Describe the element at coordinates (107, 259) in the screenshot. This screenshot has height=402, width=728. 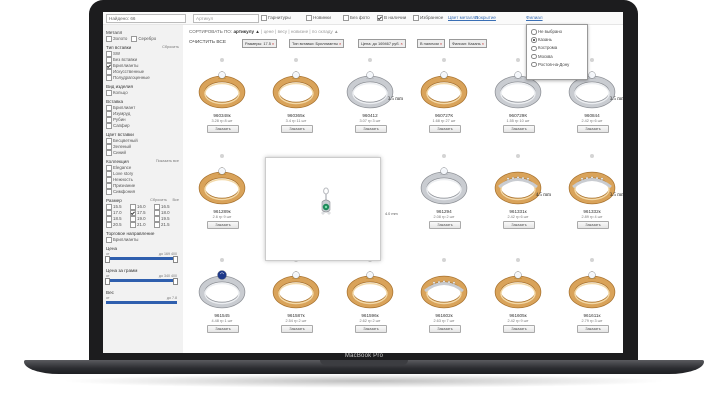
I see `price-min-handle` at that location.